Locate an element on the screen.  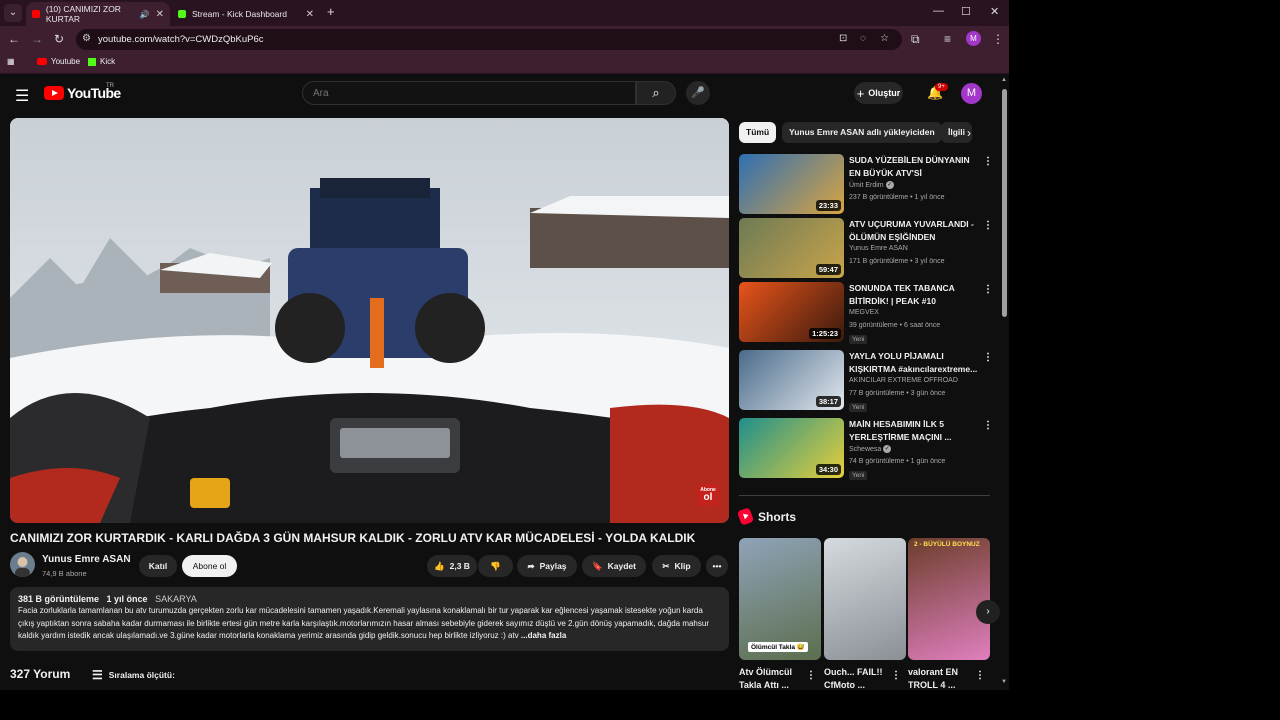
address-bar: ⚙ youtube.com/watch?v=CWDzQbKuP6c ⊡ ◌ ☆ is located at coordinates (489, 39).